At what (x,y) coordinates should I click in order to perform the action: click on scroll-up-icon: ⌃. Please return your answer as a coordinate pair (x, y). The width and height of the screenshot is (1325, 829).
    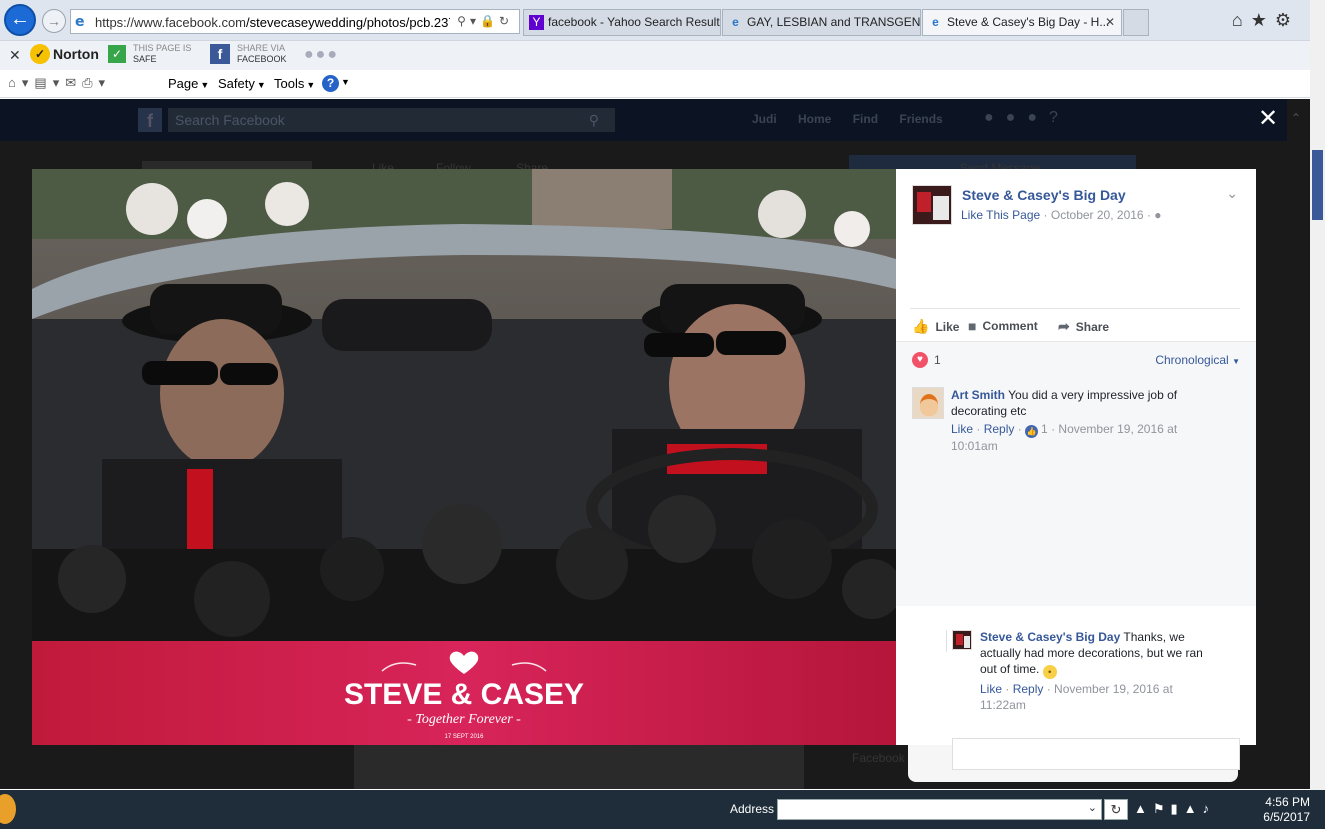
    Looking at the image, I should click on (1296, 118).